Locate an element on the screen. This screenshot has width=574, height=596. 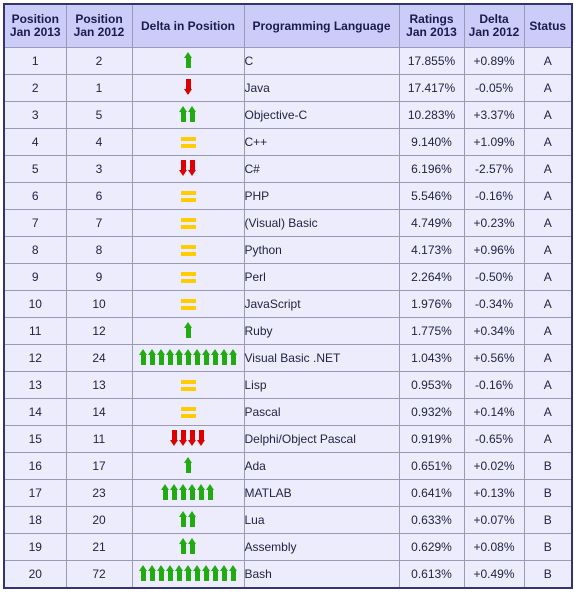
cell-position-2012: 4 is located at coordinates (99, 142).